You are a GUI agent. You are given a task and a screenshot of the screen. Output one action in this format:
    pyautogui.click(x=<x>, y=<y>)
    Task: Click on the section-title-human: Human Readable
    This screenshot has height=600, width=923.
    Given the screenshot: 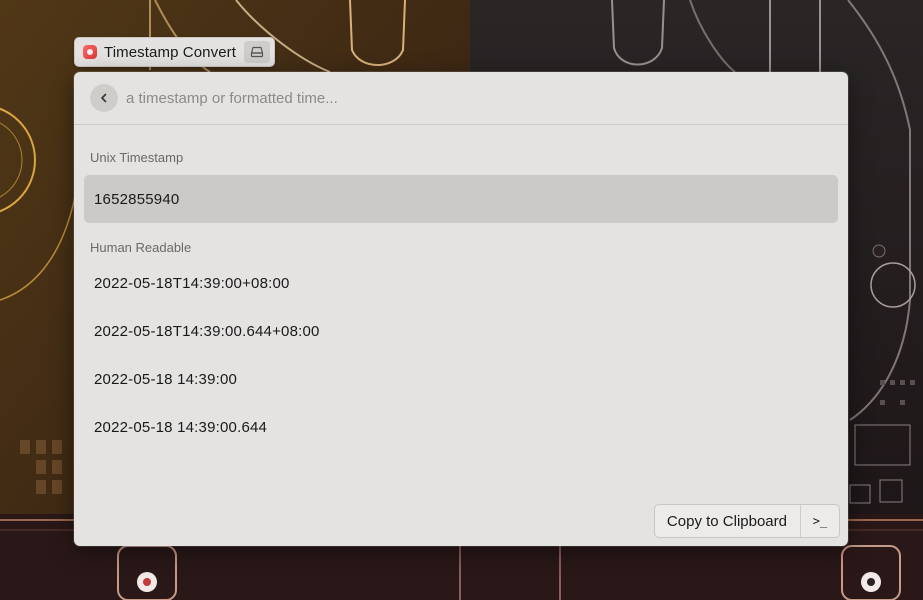 What is the action you would take?
    pyautogui.click(x=141, y=247)
    